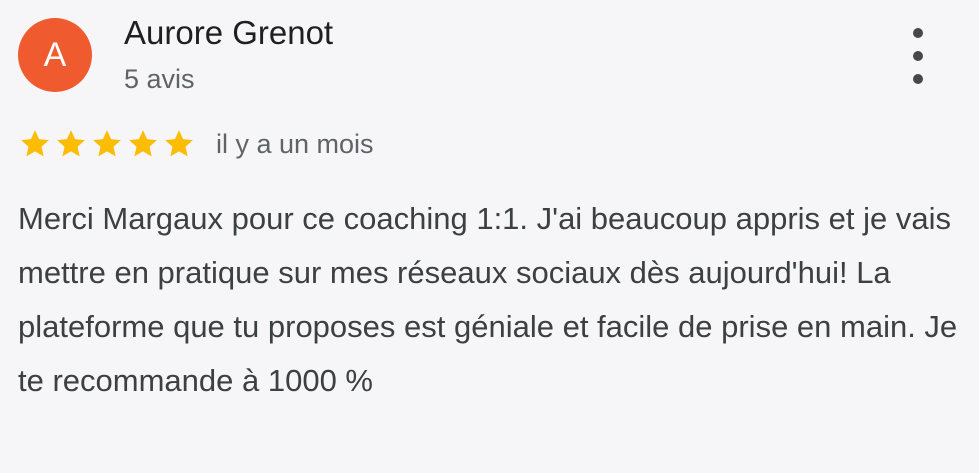 Image resolution: width=979 pixels, height=473 pixels. Describe the element at coordinates (295, 143) in the screenshot. I see `review-date: il y a un mois` at that location.